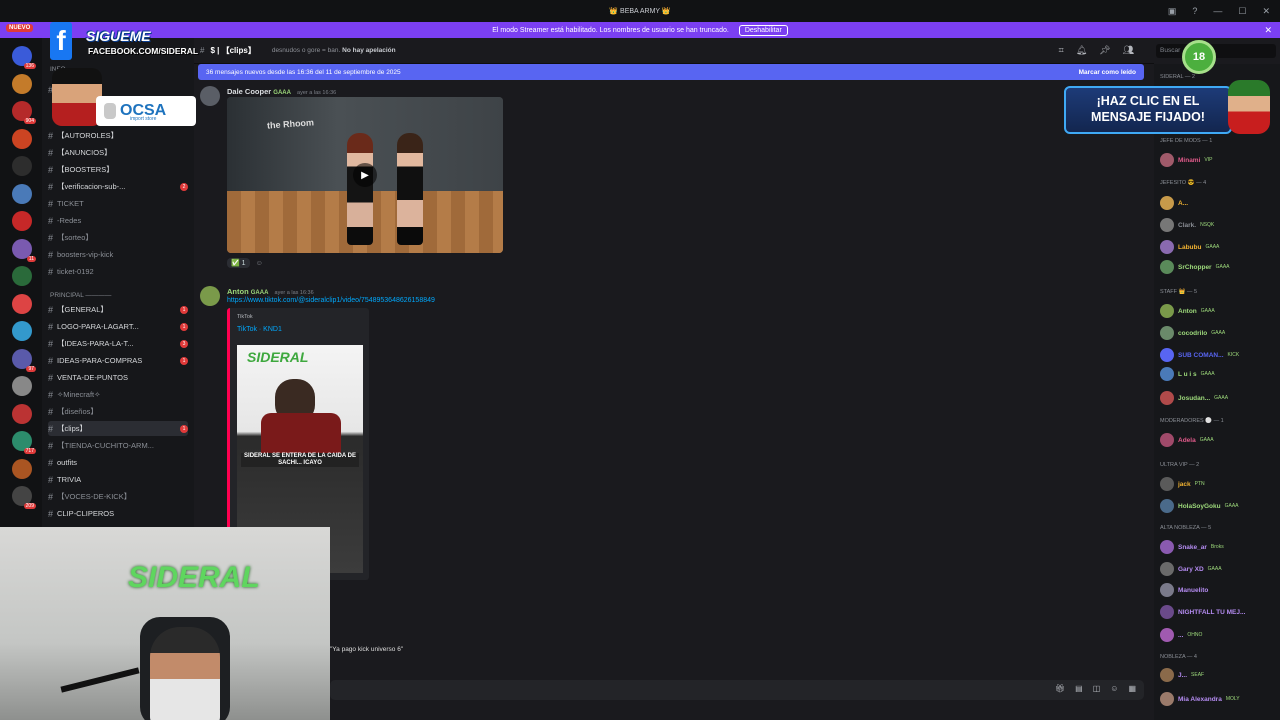 The width and height of the screenshot is (1280, 720). I want to click on role-tag: GAAA, so click(1214, 569).